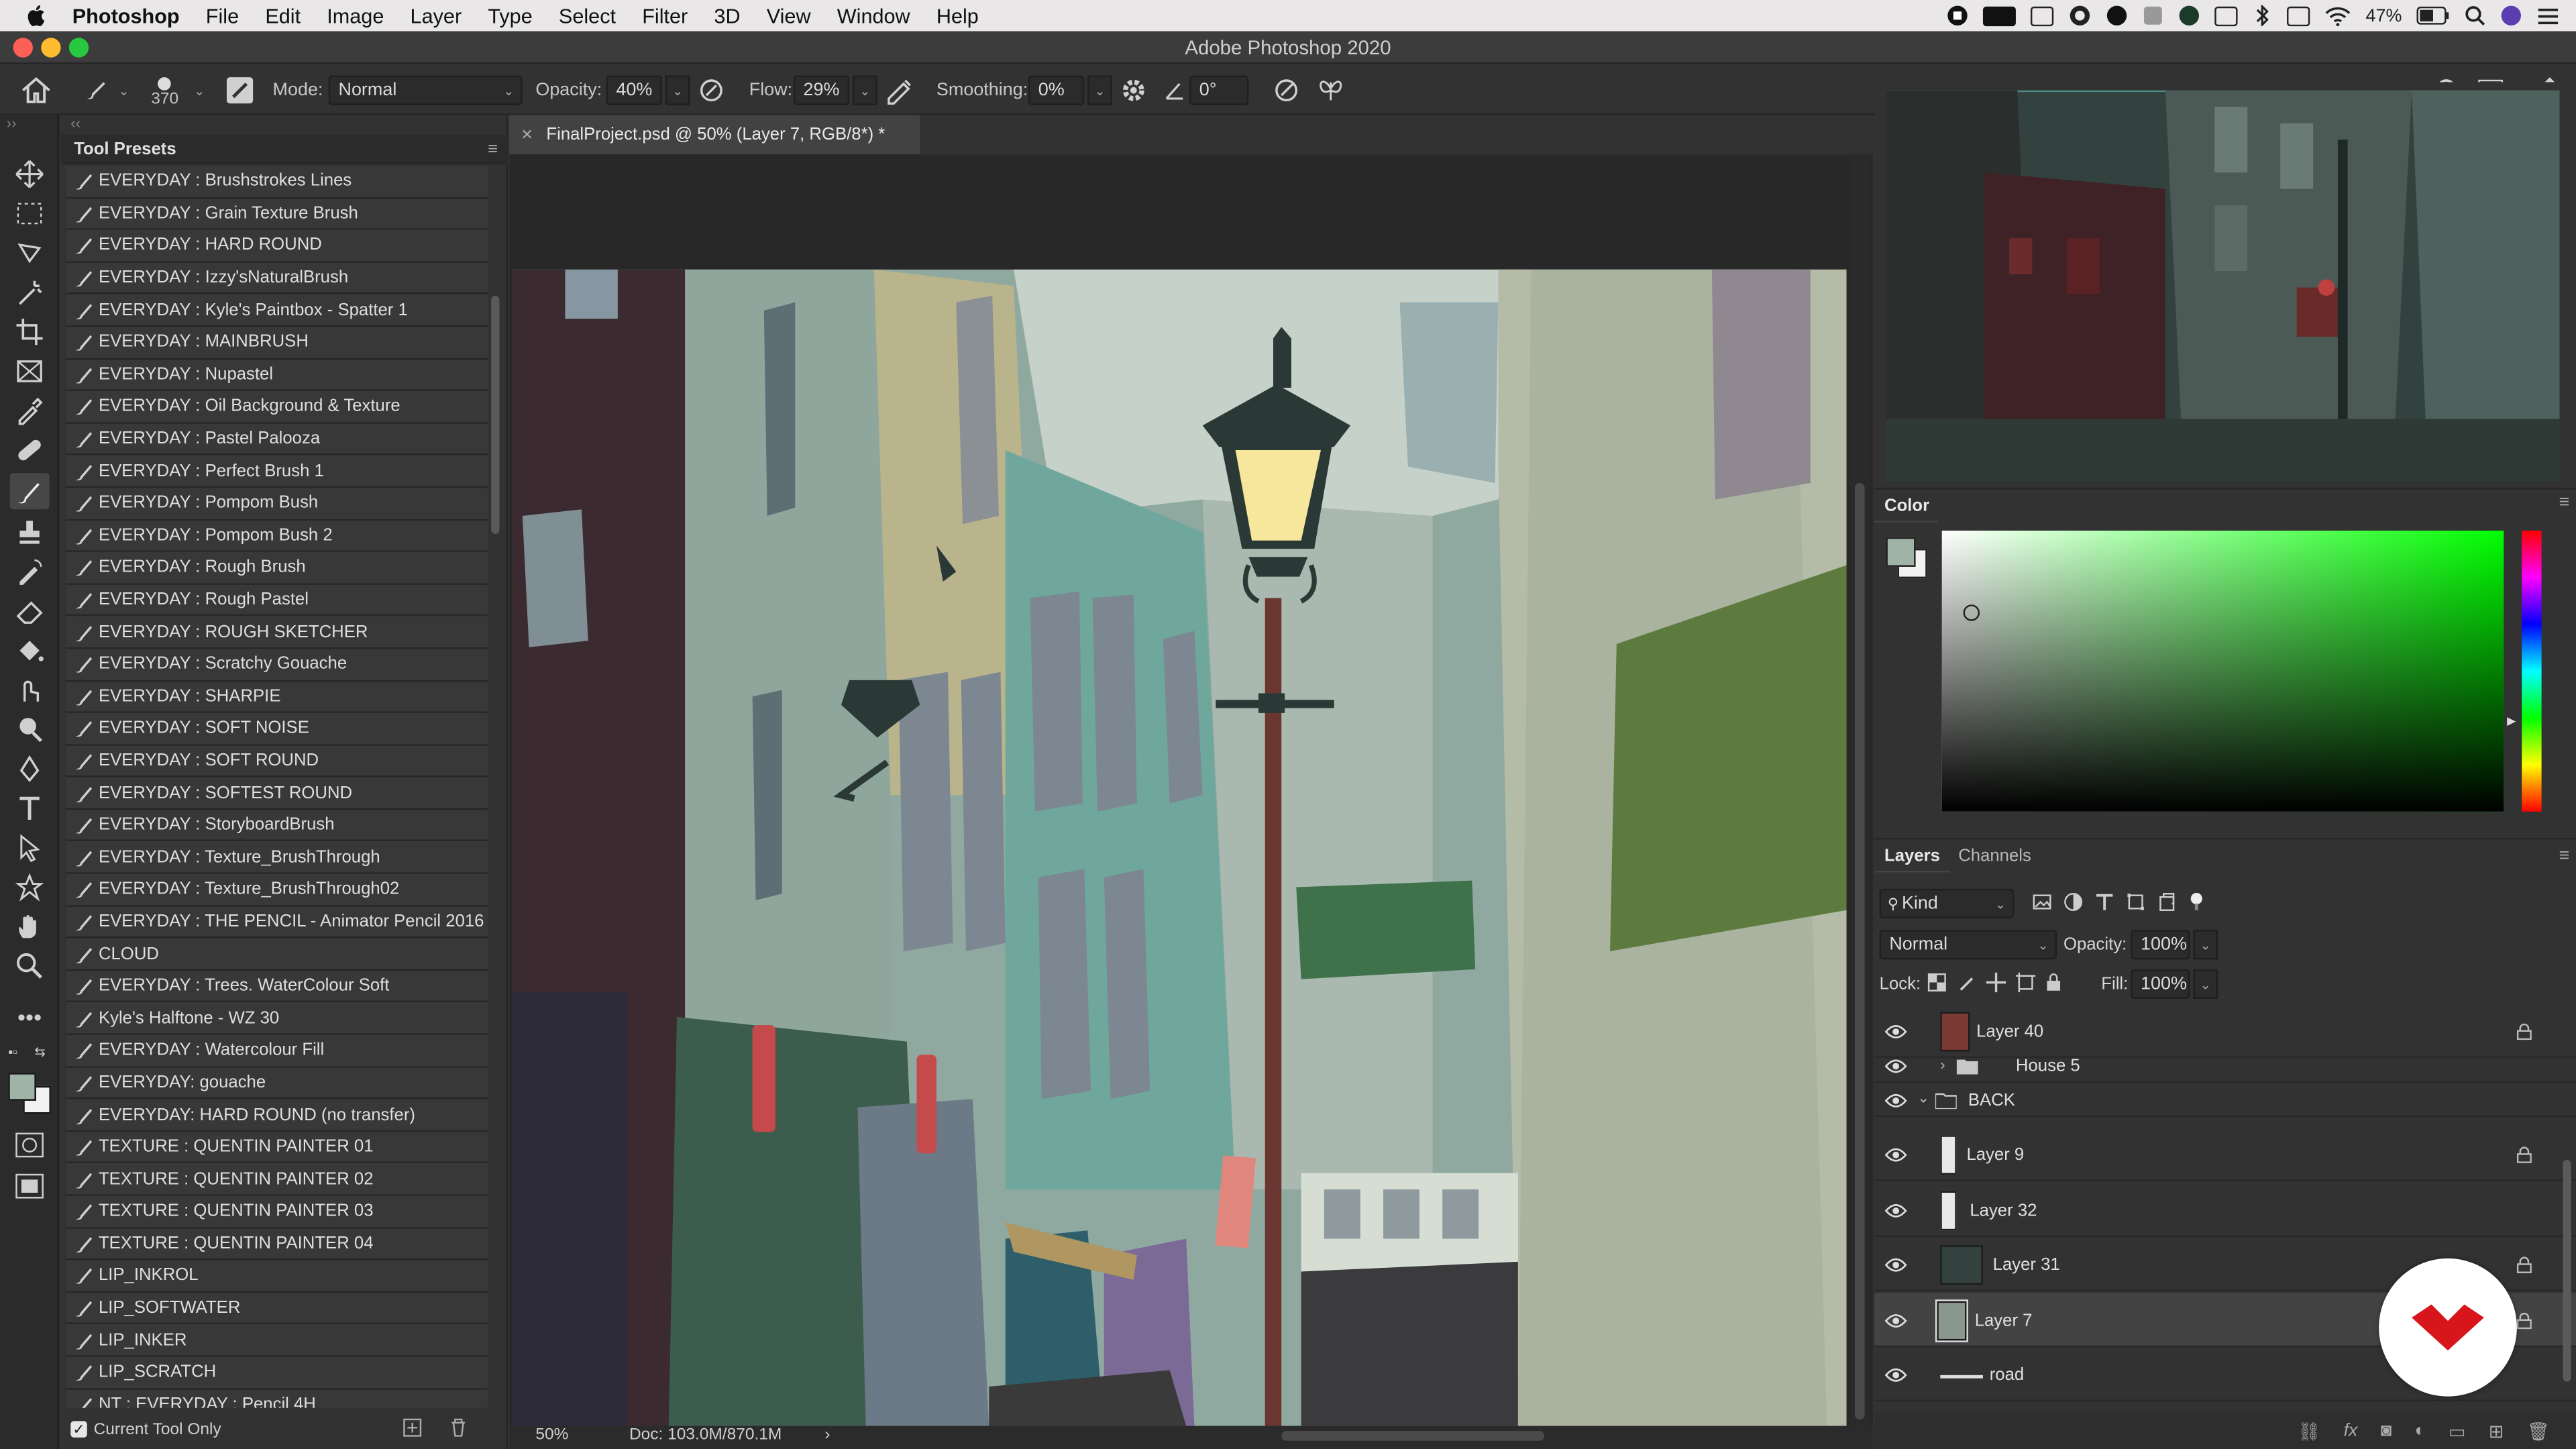 This screenshot has height=1449, width=2576. Describe the element at coordinates (1859, 951) in the screenshot. I see `vertical-scroll-thumb` at that location.